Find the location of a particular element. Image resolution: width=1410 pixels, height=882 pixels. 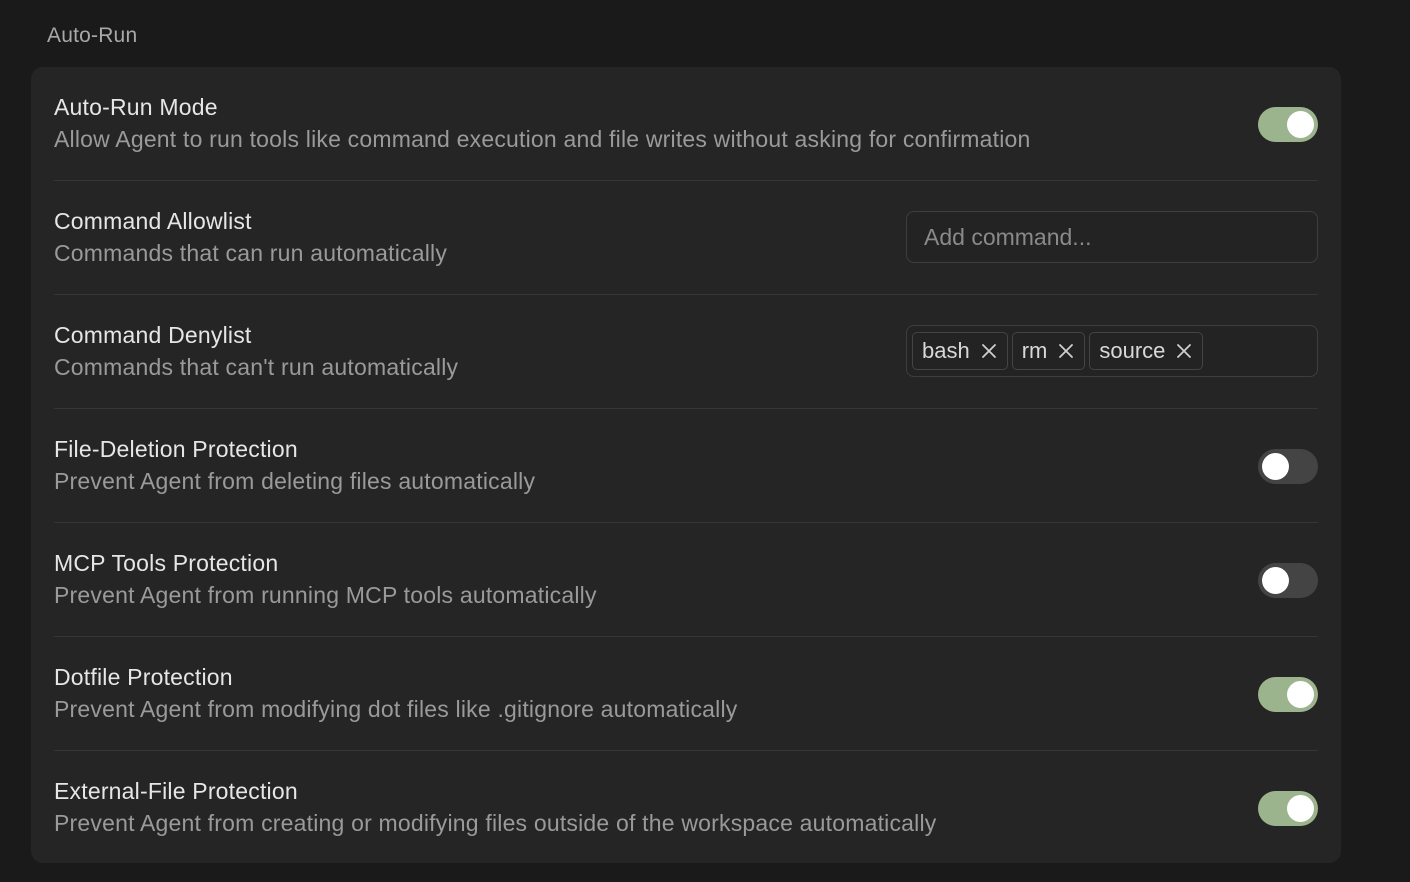

mcp-tools-protection-toggle is located at coordinates (1288, 580).